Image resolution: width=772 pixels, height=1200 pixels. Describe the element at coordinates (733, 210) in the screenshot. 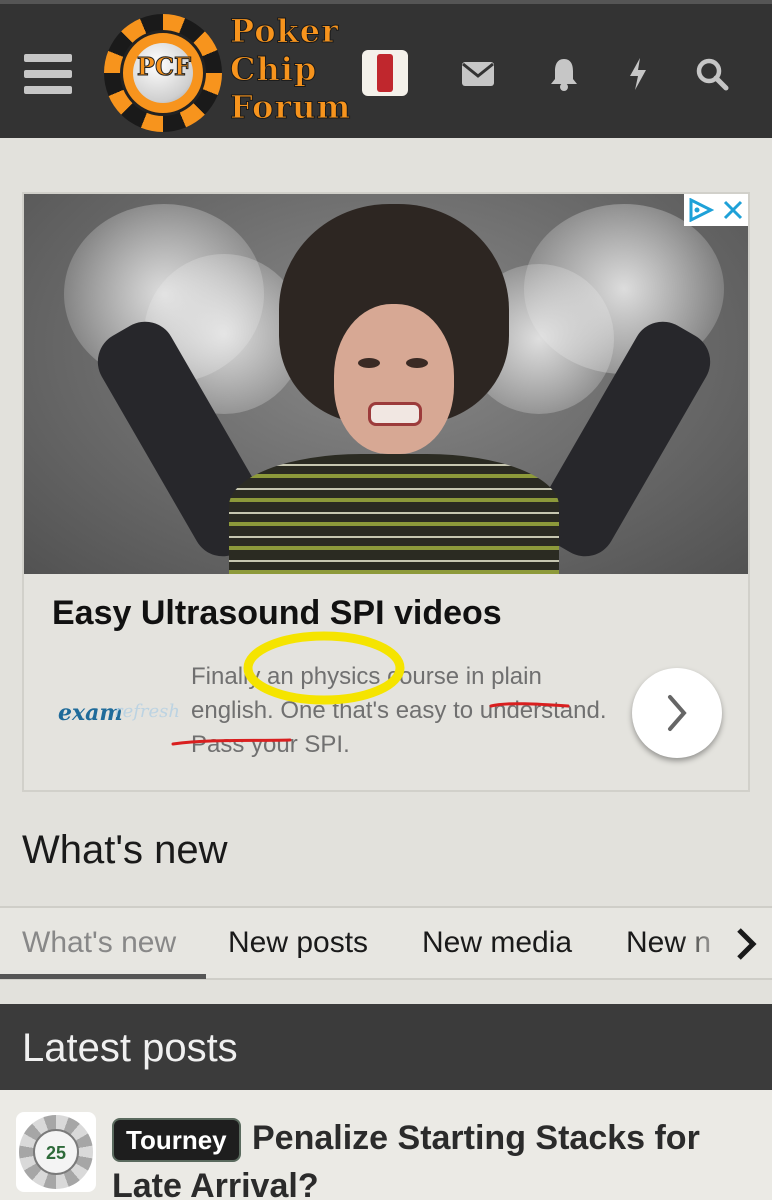

I see `close-ad-icon` at that location.